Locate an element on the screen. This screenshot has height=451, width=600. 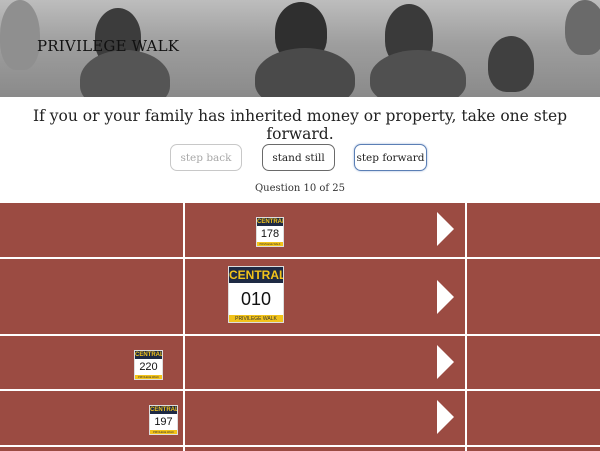
current-runner-bib: CENTRAL 010 PRIVILEGE WALK is located at coordinates (256, 294).